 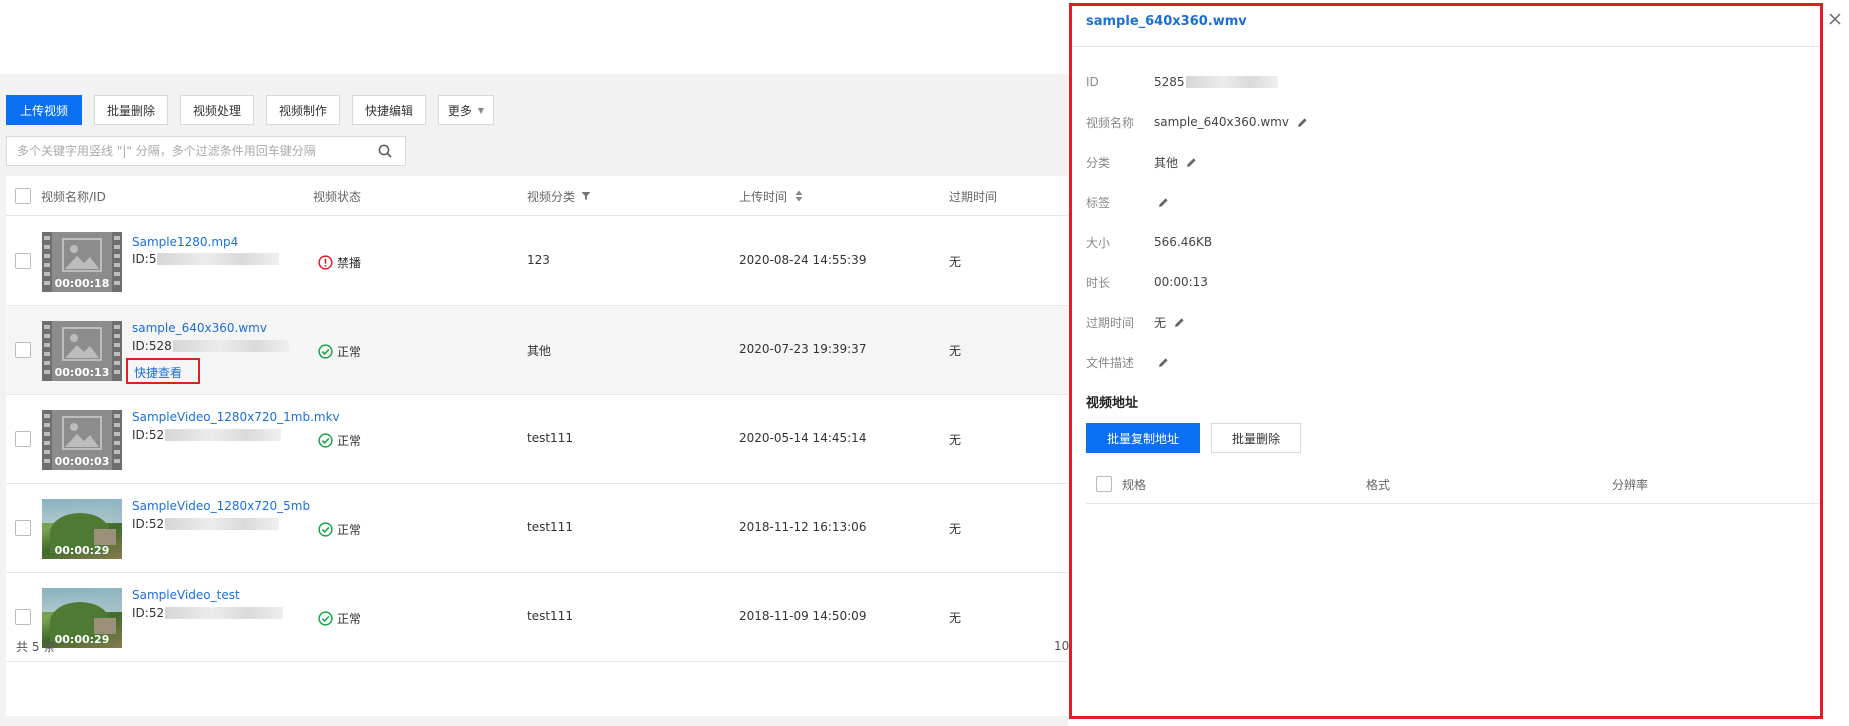 I want to click on close-icon, so click(x=1835, y=19).